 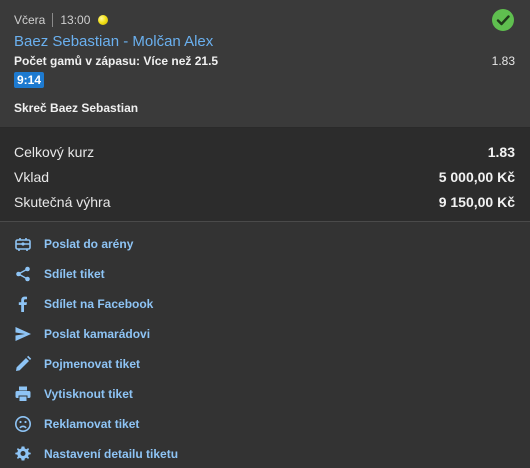 I want to click on complaint-ticket-button: Reklamovat tiket, so click(x=164, y=424).